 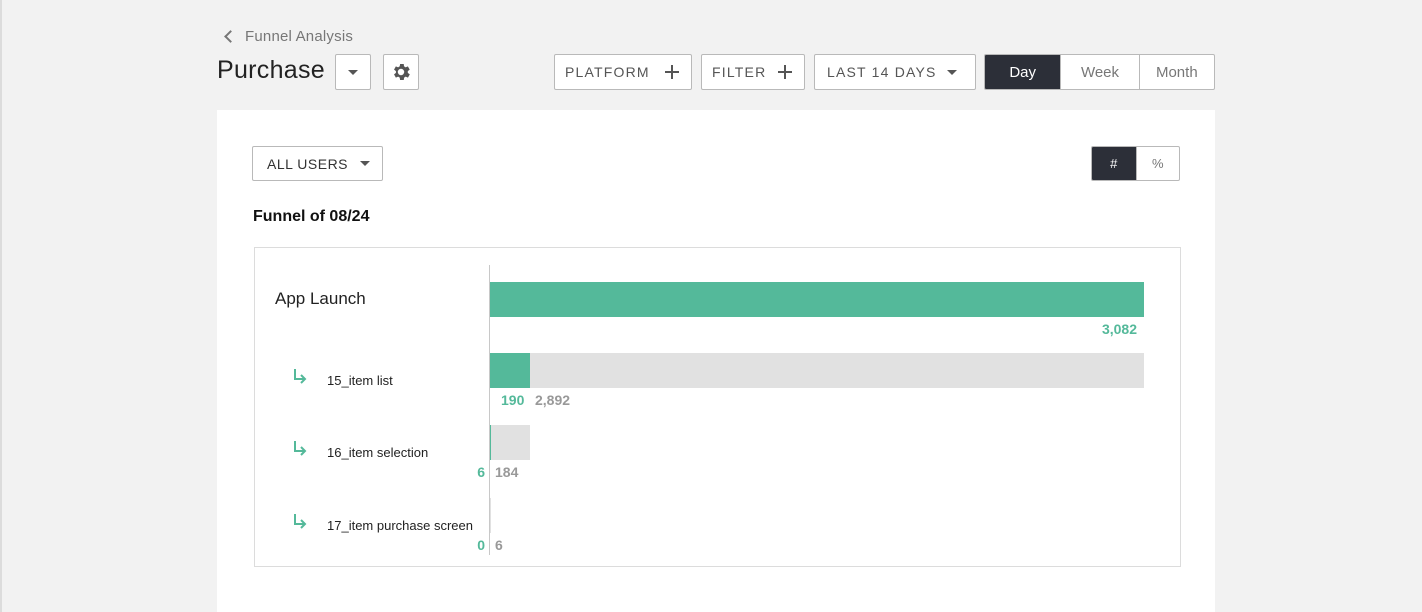 What do you see at coordinates (1114, 163) in the screenshot?
I see `display-count: #` at bounding box center [1114, 163].